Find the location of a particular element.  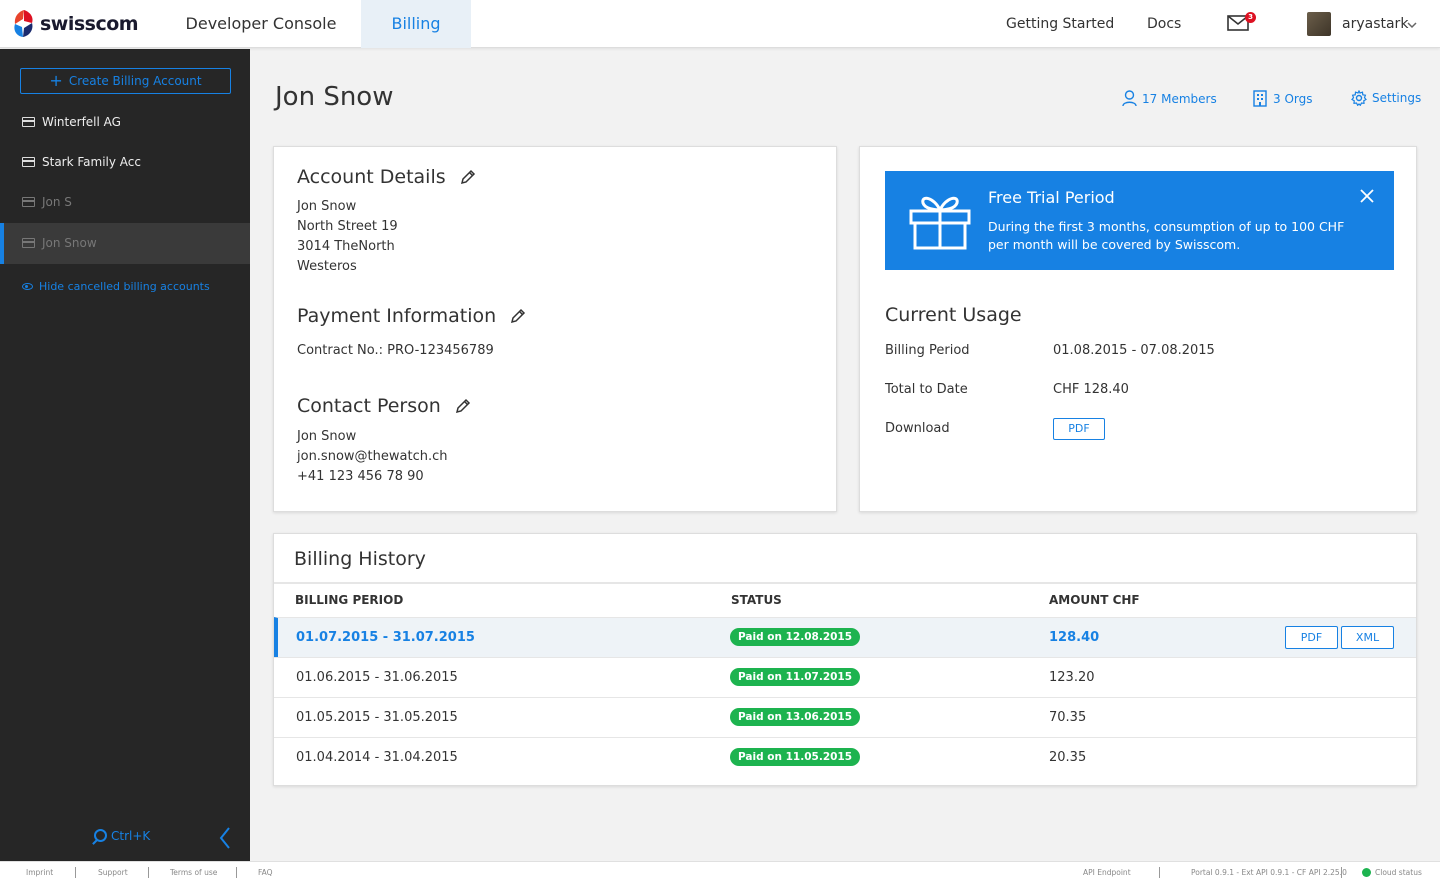

hide-cancelled-link: Hide cancelled billing accounts is located at coordinates (116, 286).